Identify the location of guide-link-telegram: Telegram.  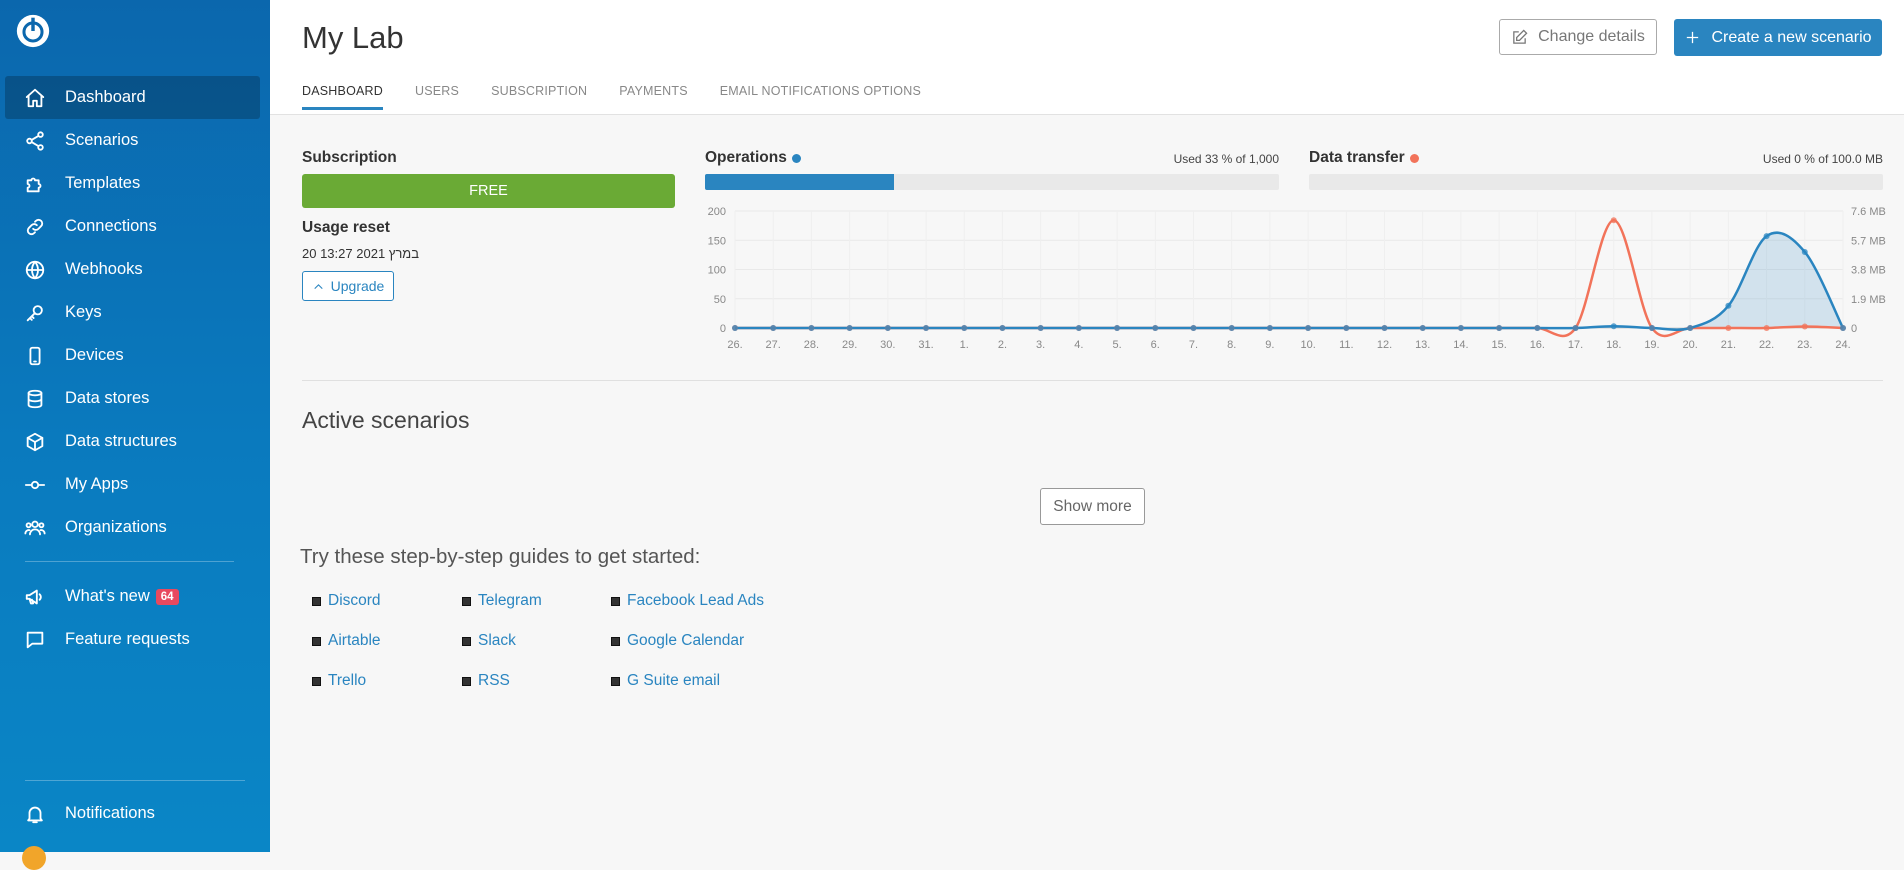
(502, 601).